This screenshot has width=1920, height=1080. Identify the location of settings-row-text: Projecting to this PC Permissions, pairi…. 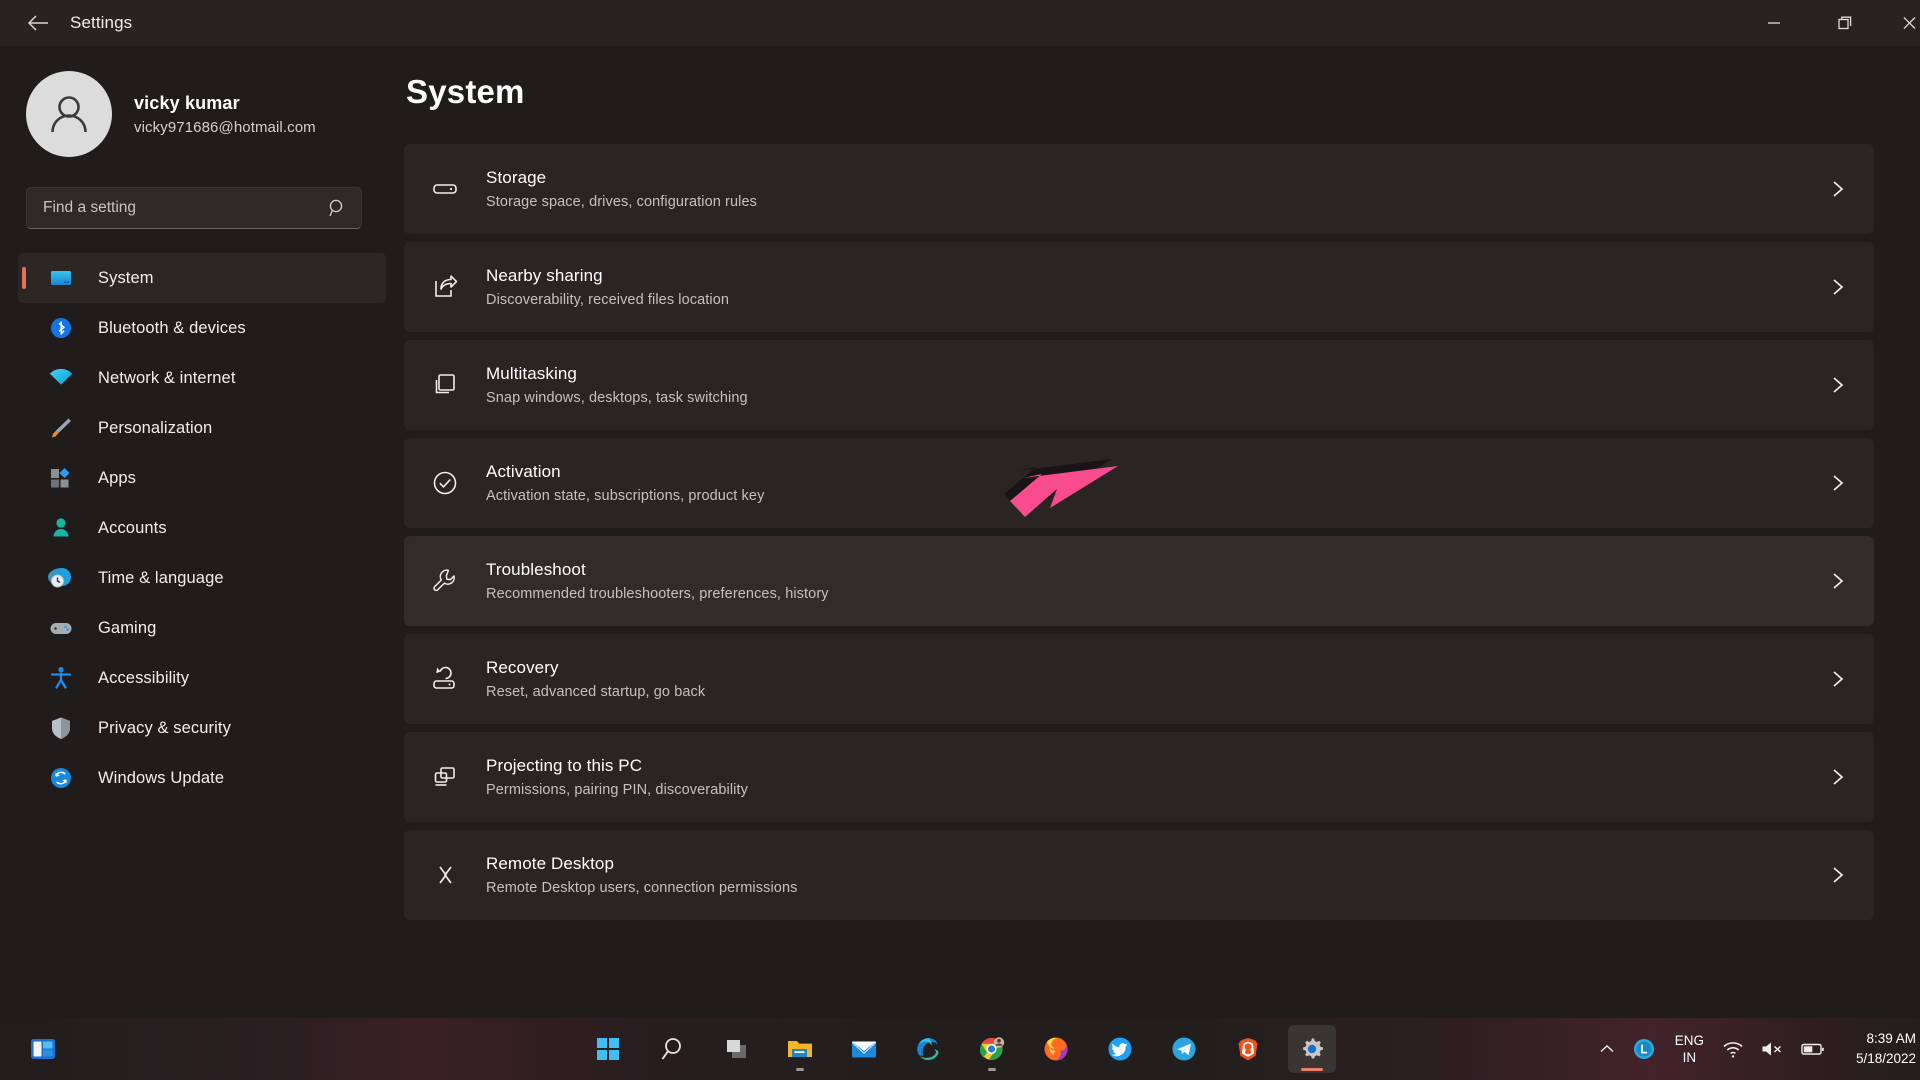
(617, 777).